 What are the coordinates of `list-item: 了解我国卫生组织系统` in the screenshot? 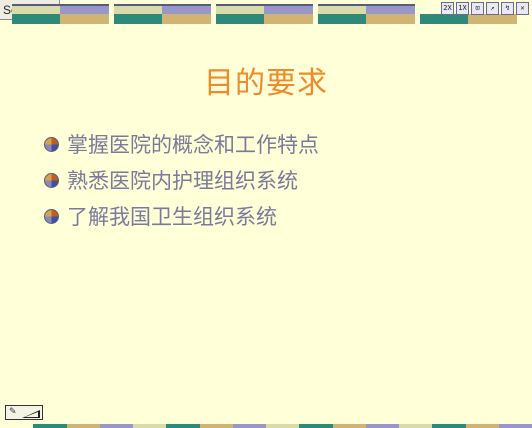 It's located at (181, 216).